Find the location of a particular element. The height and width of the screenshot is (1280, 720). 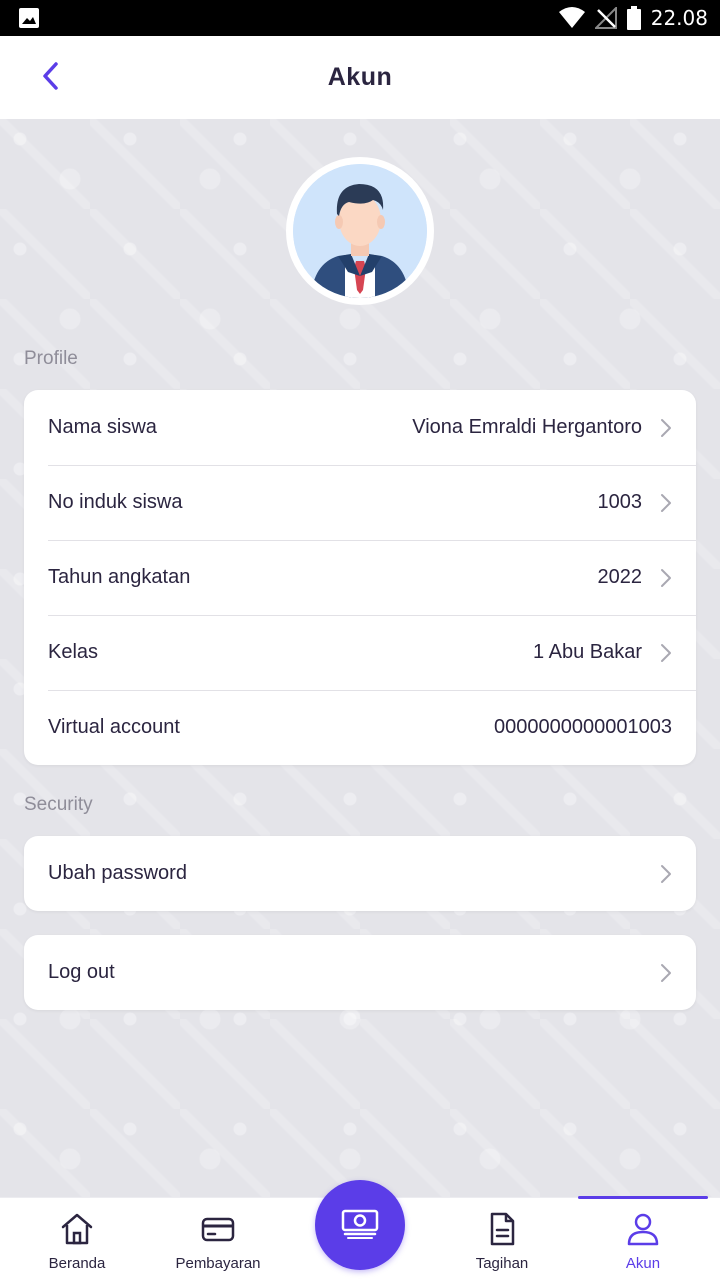

nav-label: Tagihan is located at coordinates (502, 1263).